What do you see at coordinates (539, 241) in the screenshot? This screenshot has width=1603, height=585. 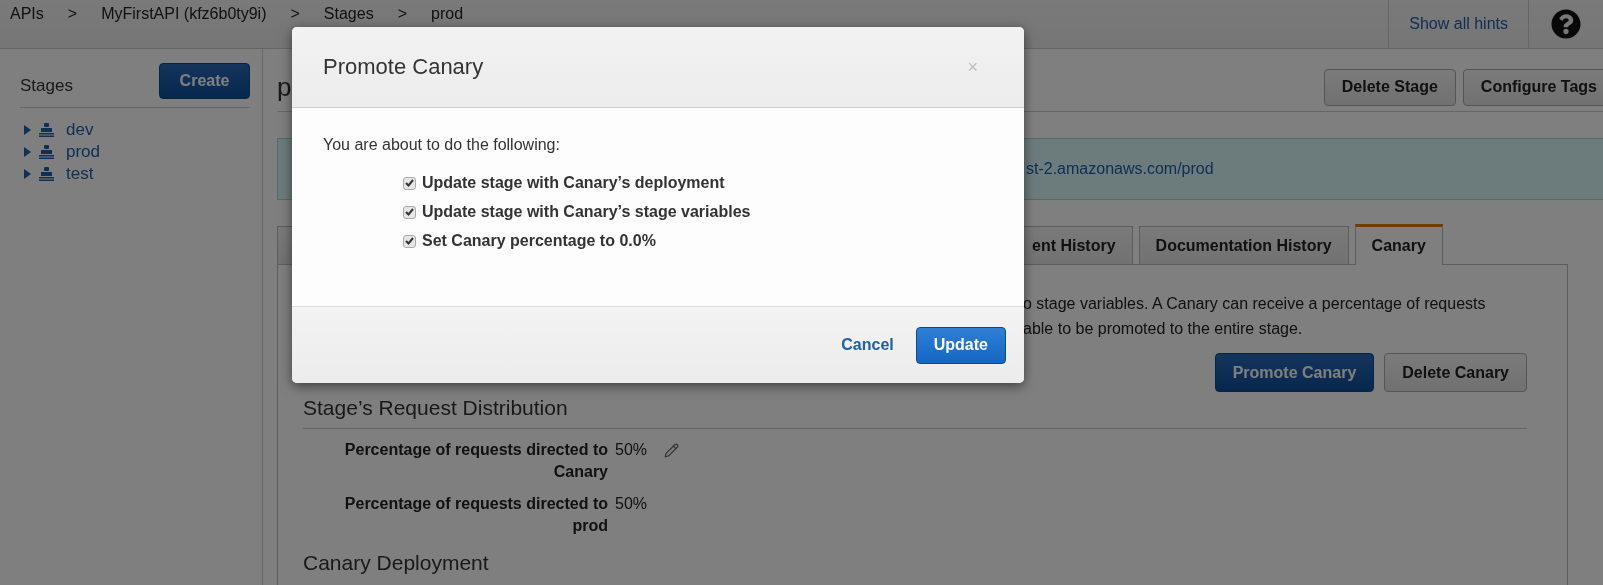 I see `checkbox-label: Set Canary percentage to 0.0%` at bounding box center [539, 241].